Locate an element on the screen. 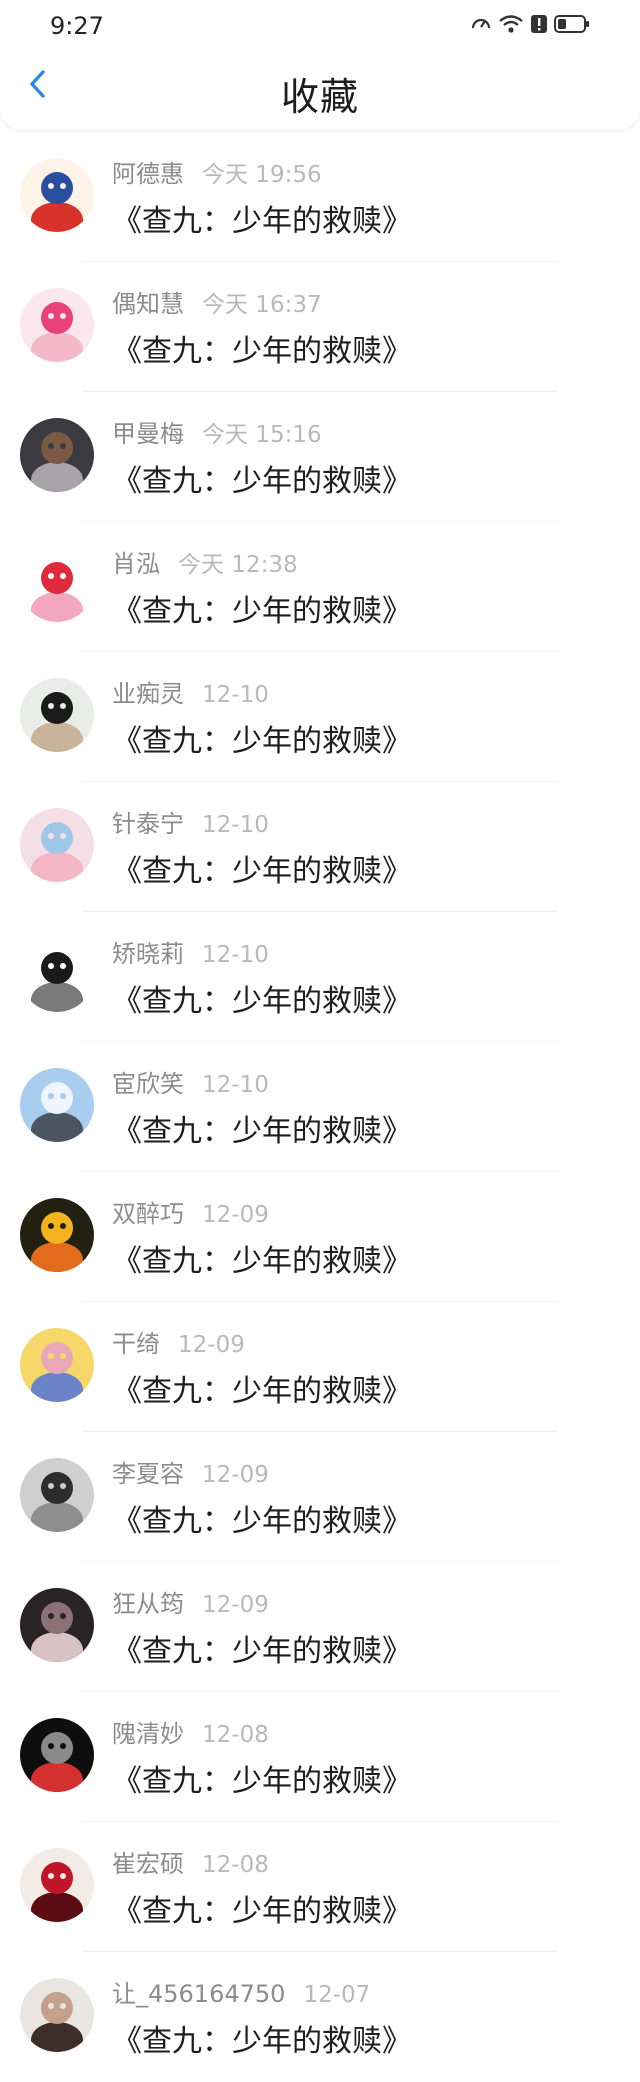 This screenshot has width=640, height=2082. user-name: 矫晓莉 is located at coordinates (148, 951).